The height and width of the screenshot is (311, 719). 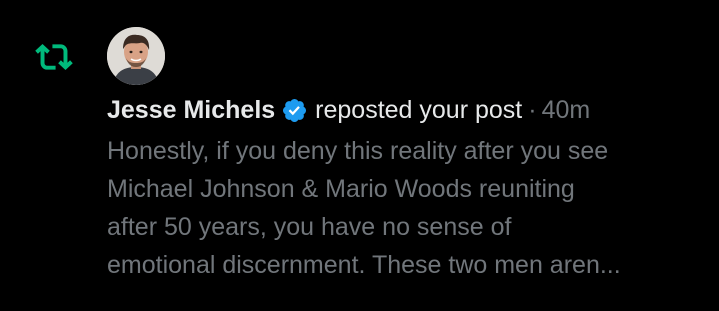 What do you see at coordinates (295, 110) in the screenshot?
I see `verified-badge-icon` at bounding box center [295, 110].